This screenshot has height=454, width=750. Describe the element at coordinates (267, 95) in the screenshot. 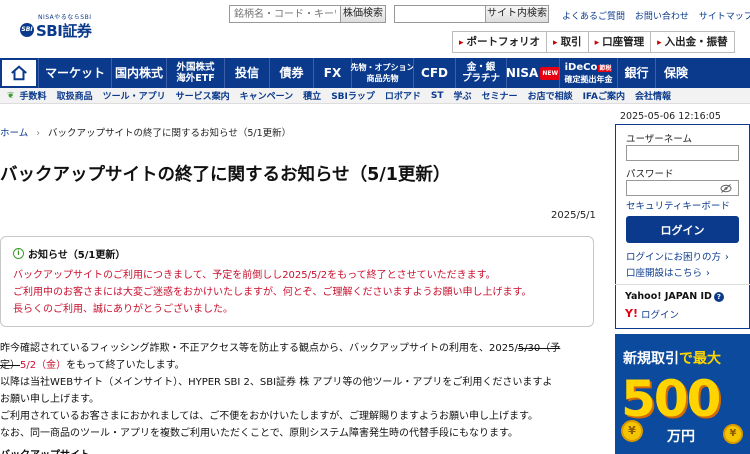

I see `subnav-campaigns: キャンペーン` at that location.